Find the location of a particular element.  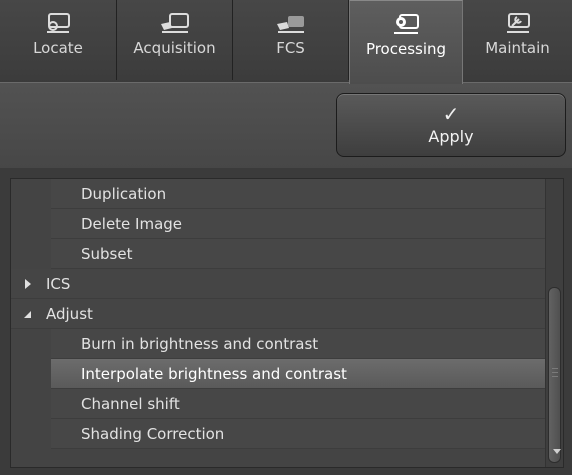

tree-item-label: Channel shift is located at coordinates (130, 404).